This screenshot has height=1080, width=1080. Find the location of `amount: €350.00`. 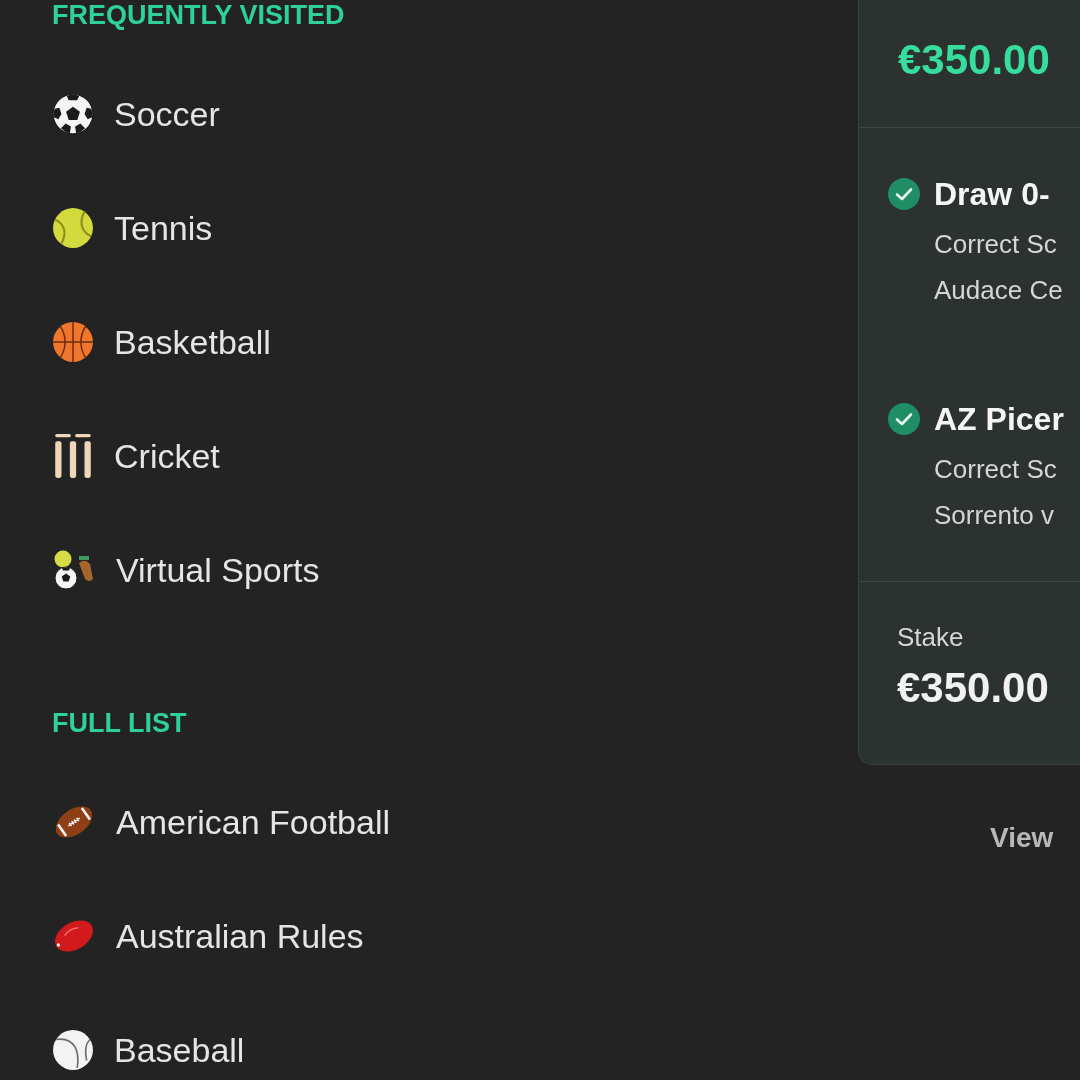

amount: €350.00 is located at coordinates (974, 60).